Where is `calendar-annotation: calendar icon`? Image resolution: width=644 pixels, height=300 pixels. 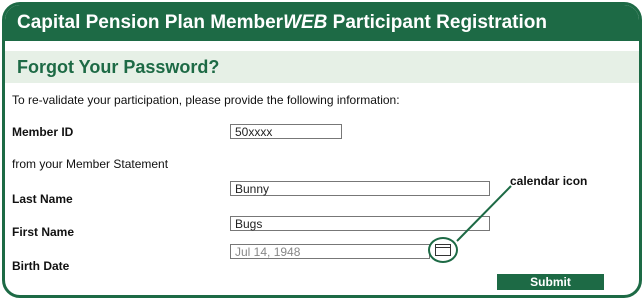
calendar-annotation: calendar icon is located at coordinates (549, 181).